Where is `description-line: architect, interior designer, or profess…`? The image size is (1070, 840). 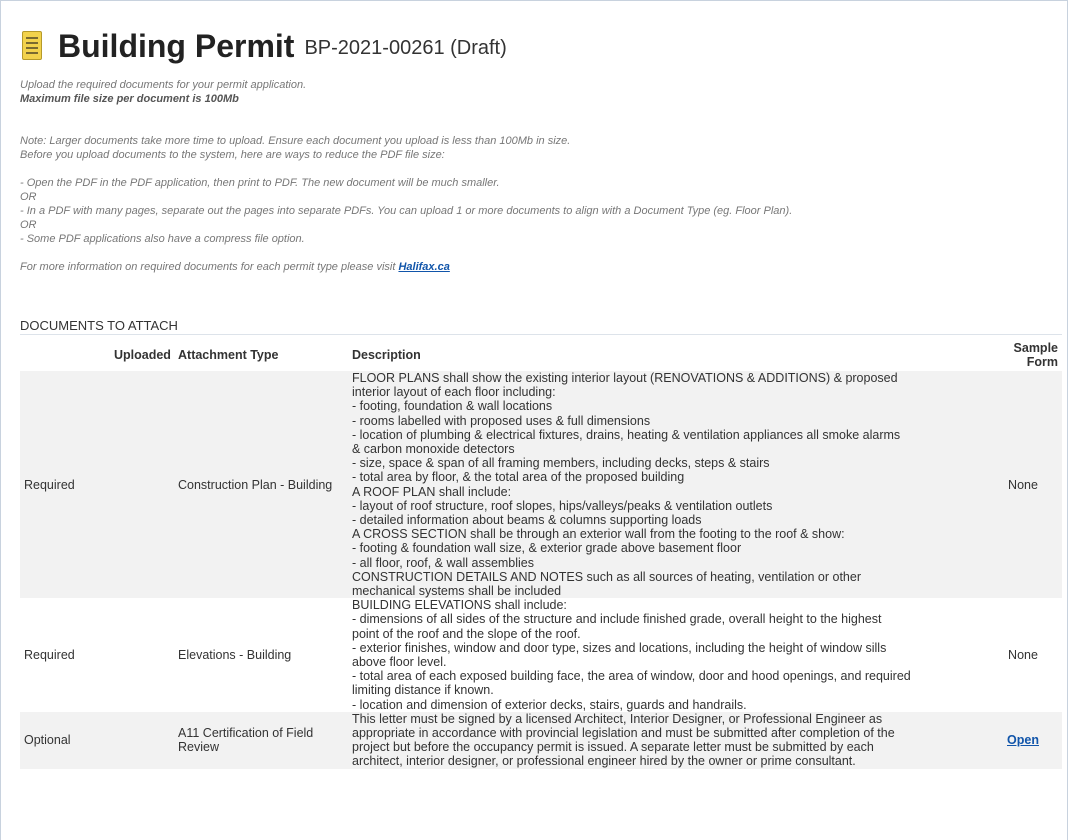
description-line: architect, interior designer, or profess… is located at coordinates (604, 761).